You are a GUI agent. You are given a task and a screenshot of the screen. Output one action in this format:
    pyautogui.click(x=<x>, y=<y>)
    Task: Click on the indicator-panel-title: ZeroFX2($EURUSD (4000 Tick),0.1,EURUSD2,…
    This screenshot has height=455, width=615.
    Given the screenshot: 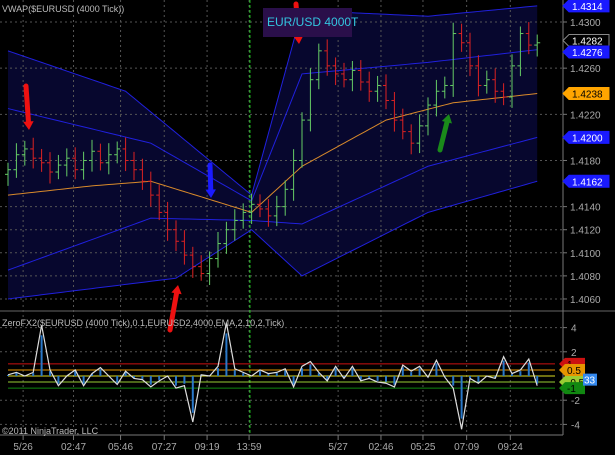 What is the action you would take?
    pyautogui.click(x=143, y=323)
    